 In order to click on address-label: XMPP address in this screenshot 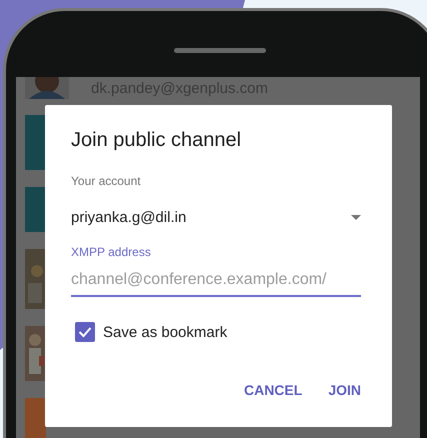, I will do `click(111, 252)`.